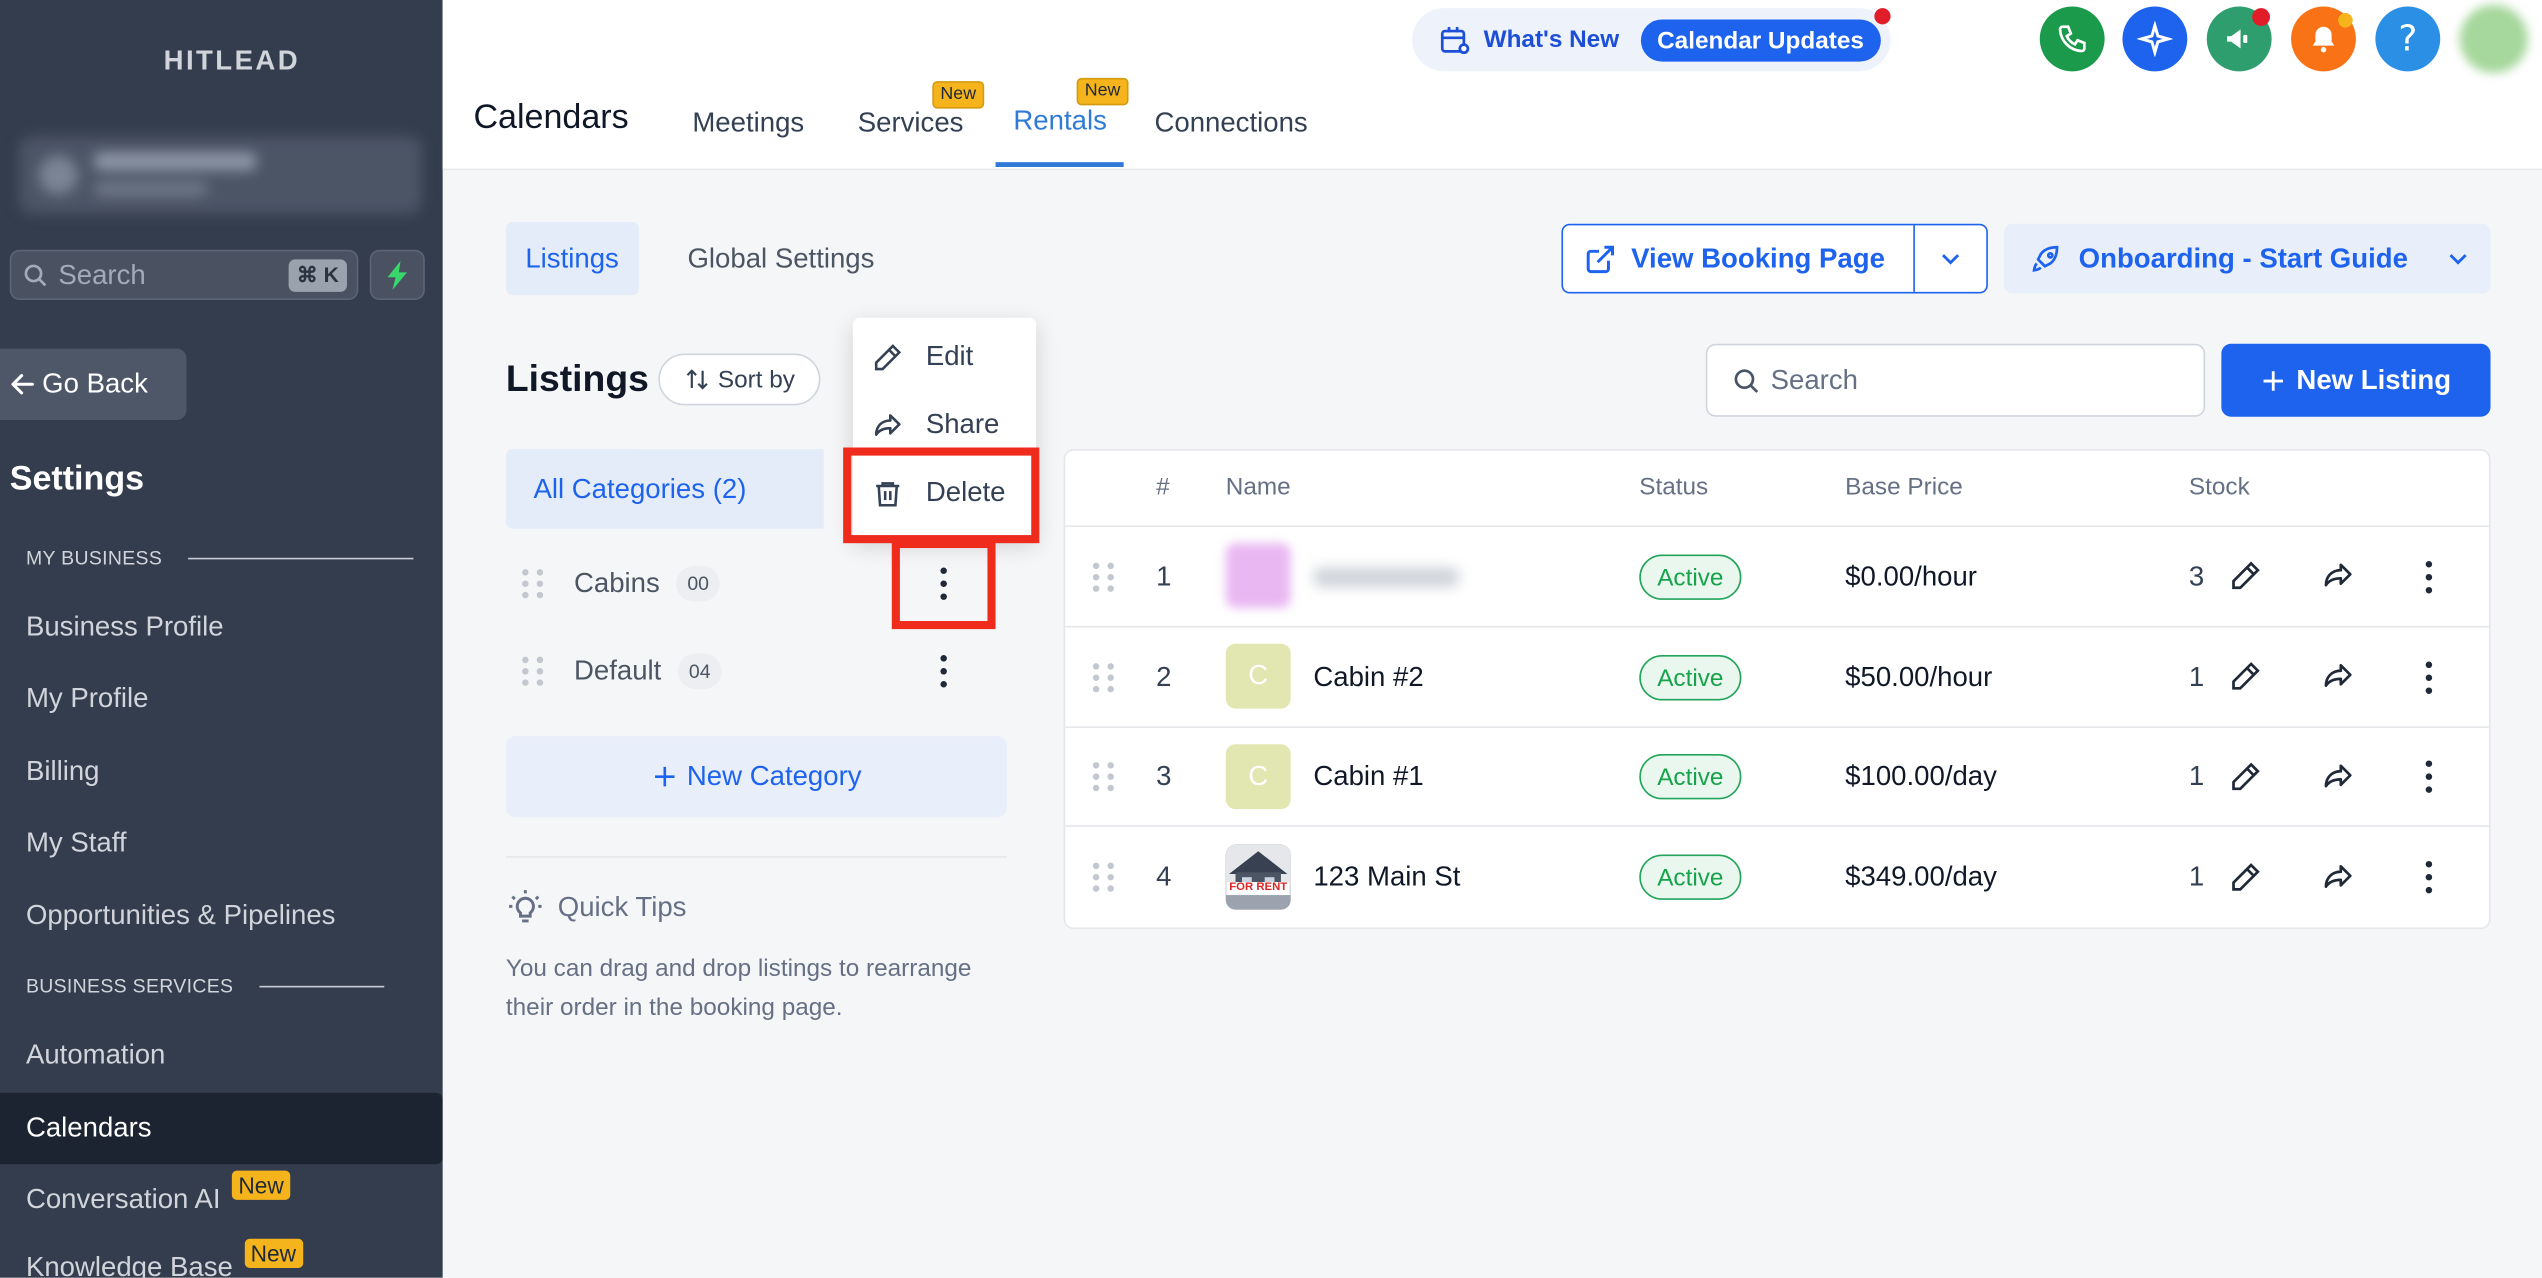  I want to click on category-default-menu-button, so click(944, 671).